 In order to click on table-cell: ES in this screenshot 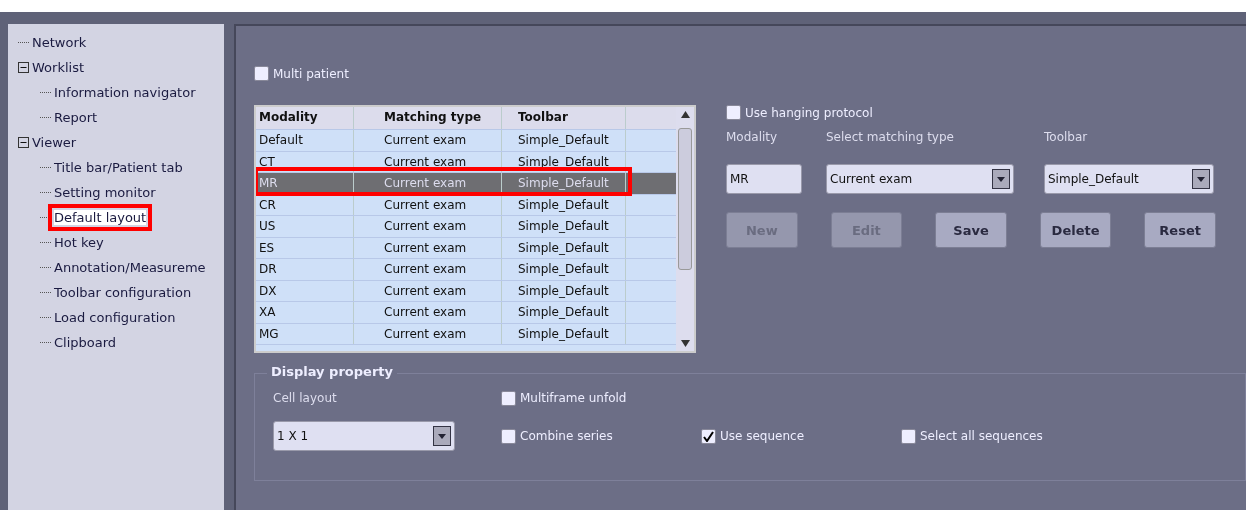, I will do `click(305, 247)`.